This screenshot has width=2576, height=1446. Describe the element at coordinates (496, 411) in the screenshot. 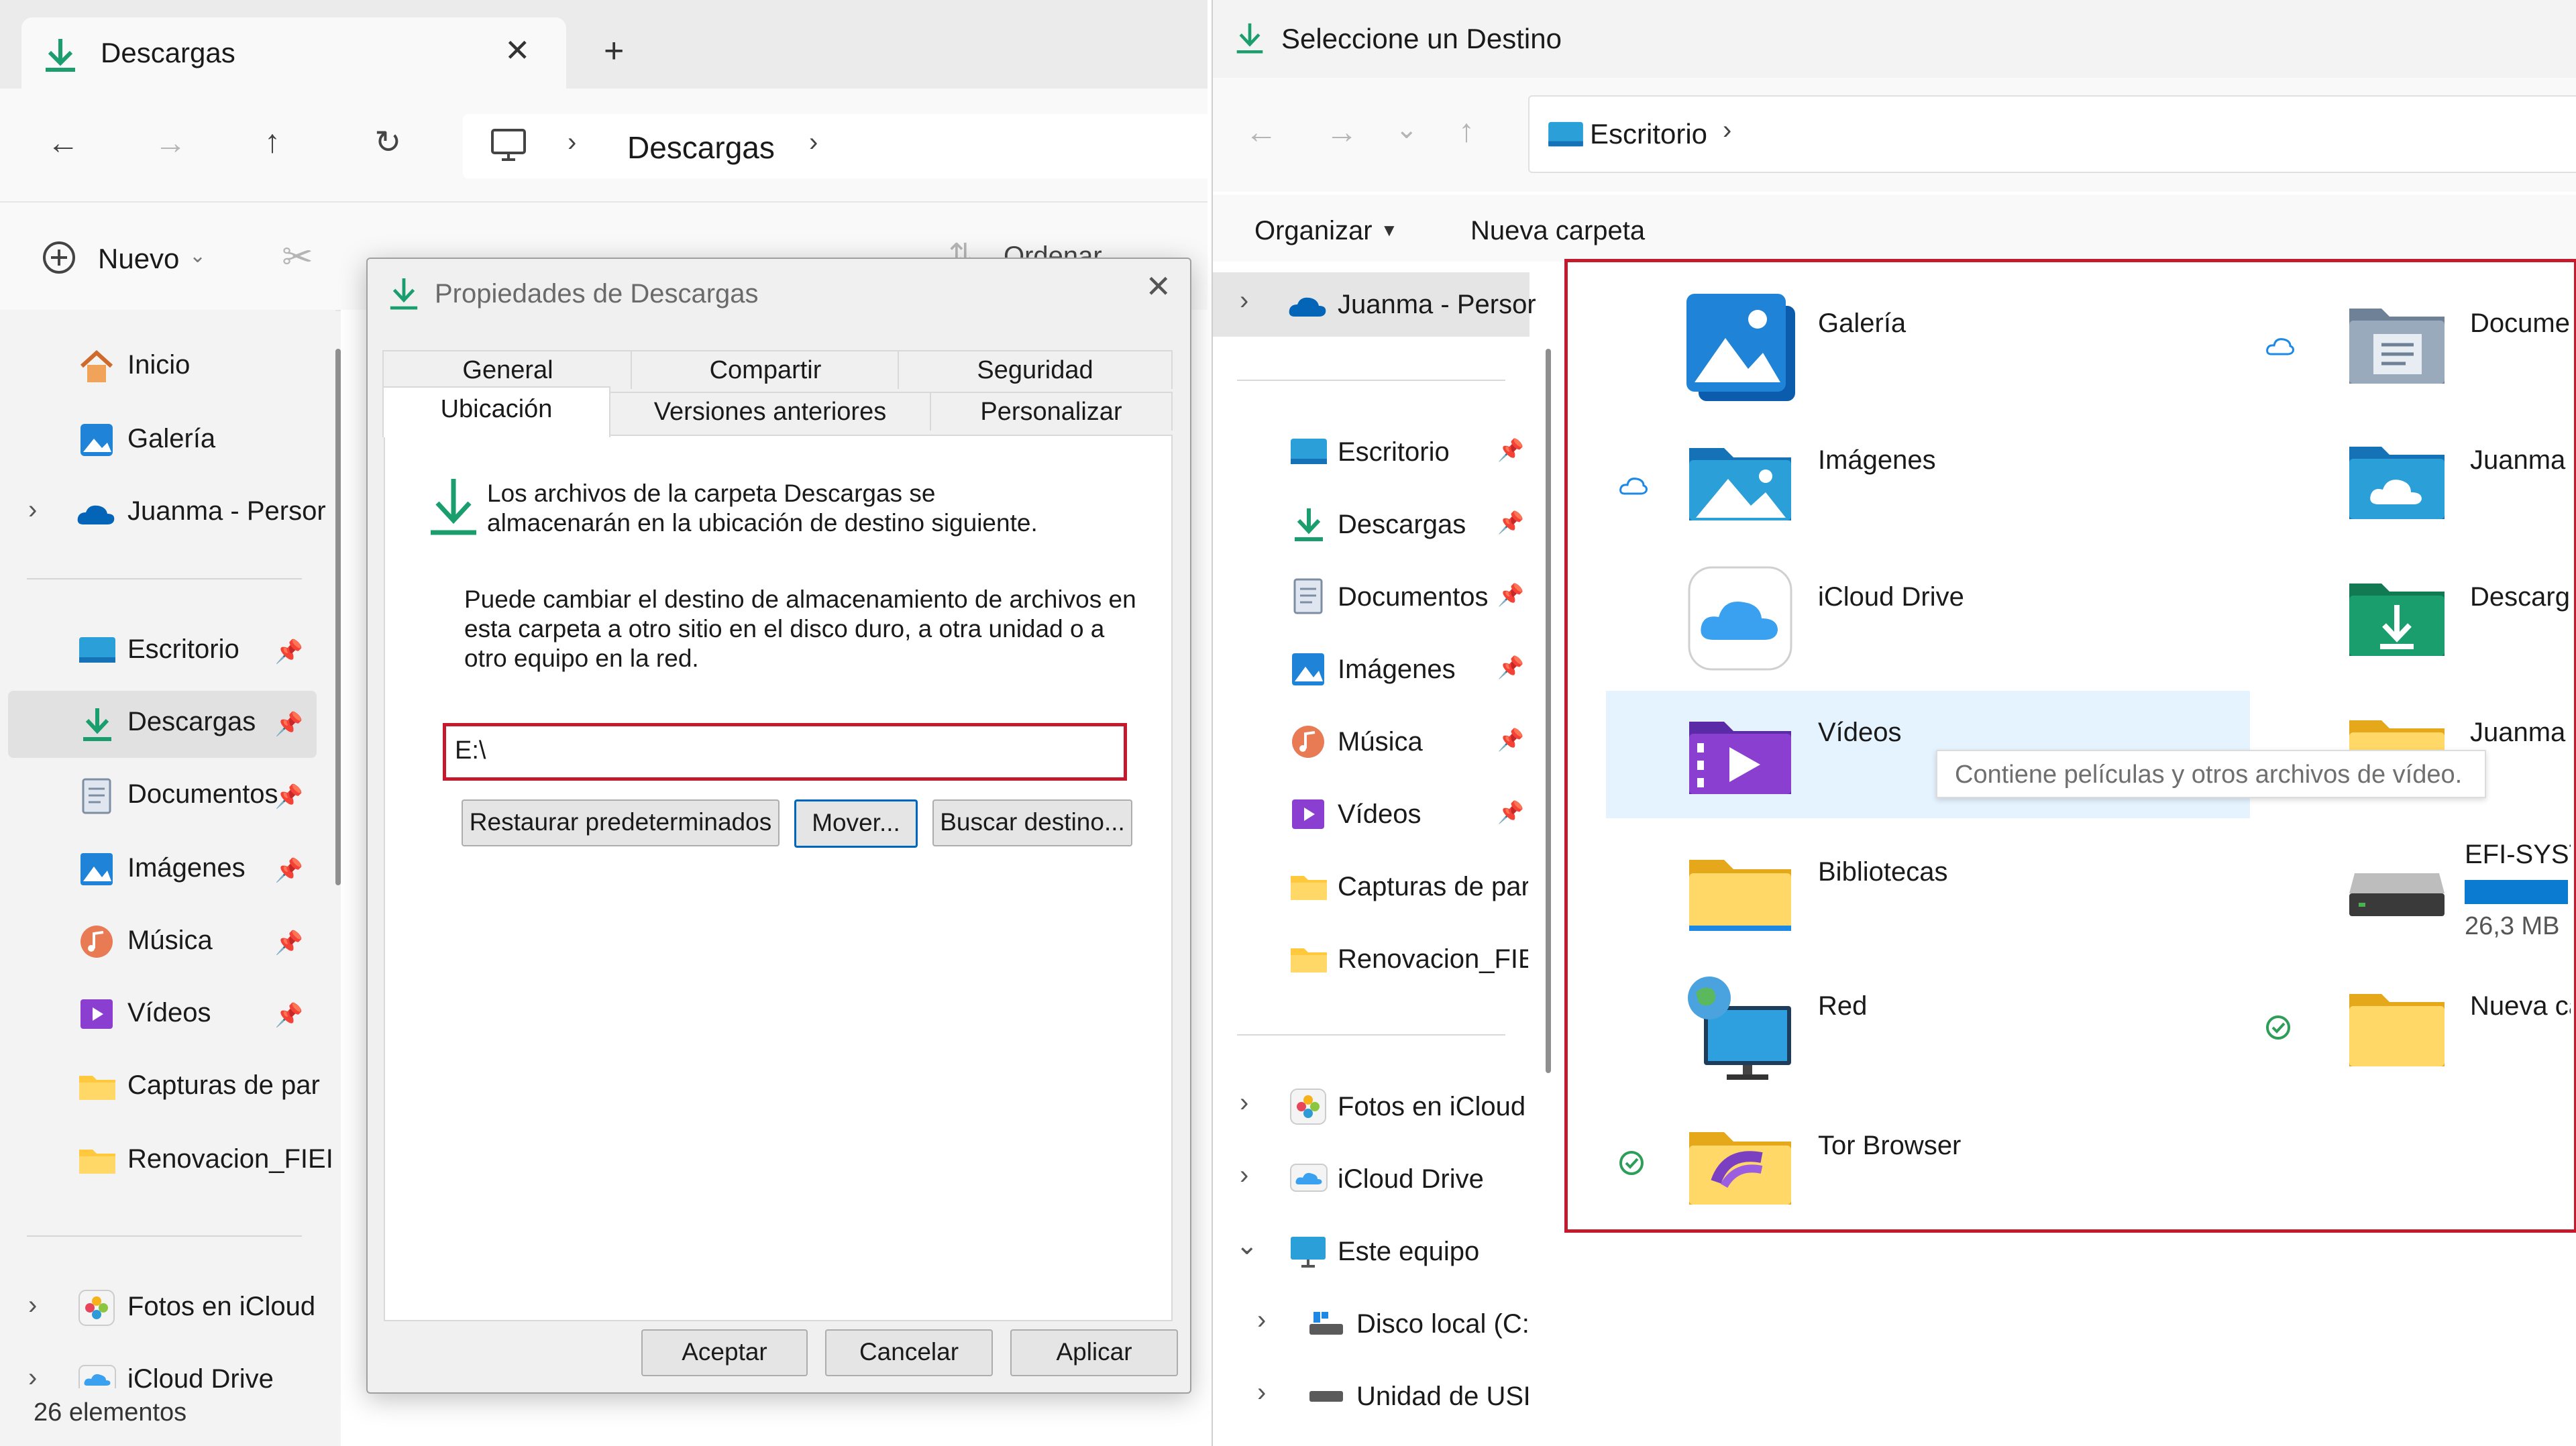

I see `tab-ubicacion: Ubicación` at that location.